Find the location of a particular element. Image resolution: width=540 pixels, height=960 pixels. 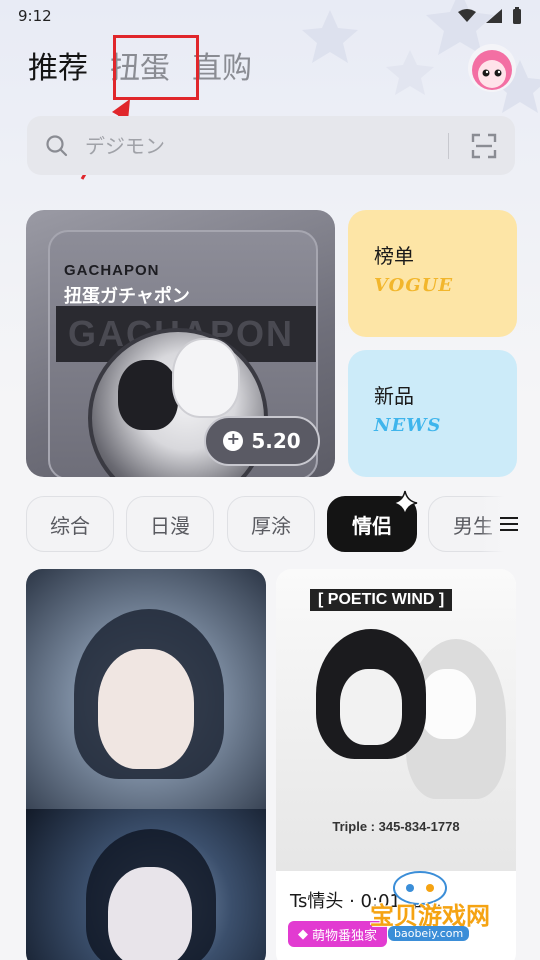

category-general: 综合 is located at coordinates (70, 524).